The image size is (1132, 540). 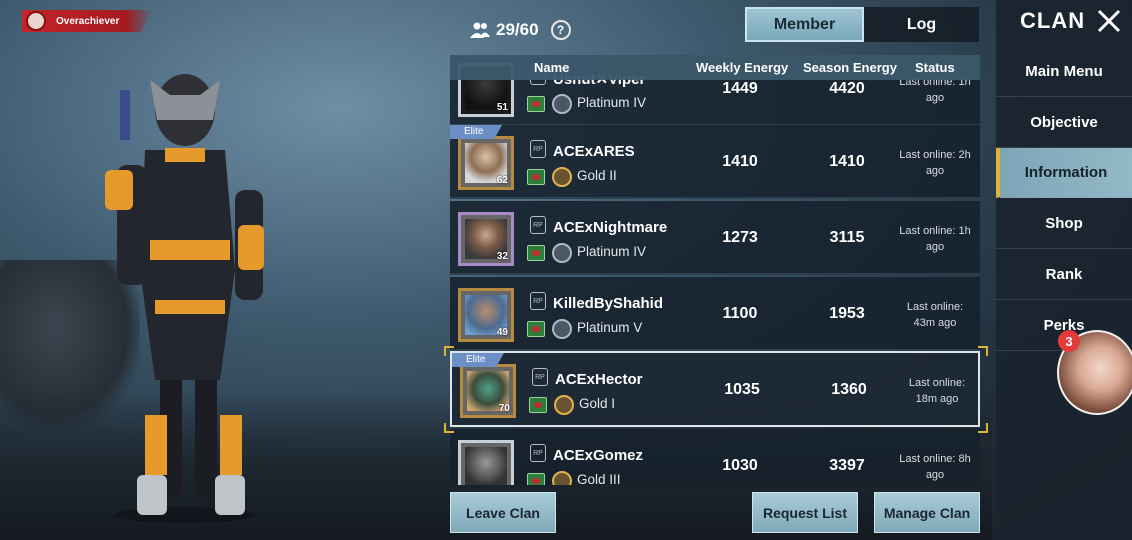 I want to click on status-line: Last online: 8h, so click(x=935, y=459).